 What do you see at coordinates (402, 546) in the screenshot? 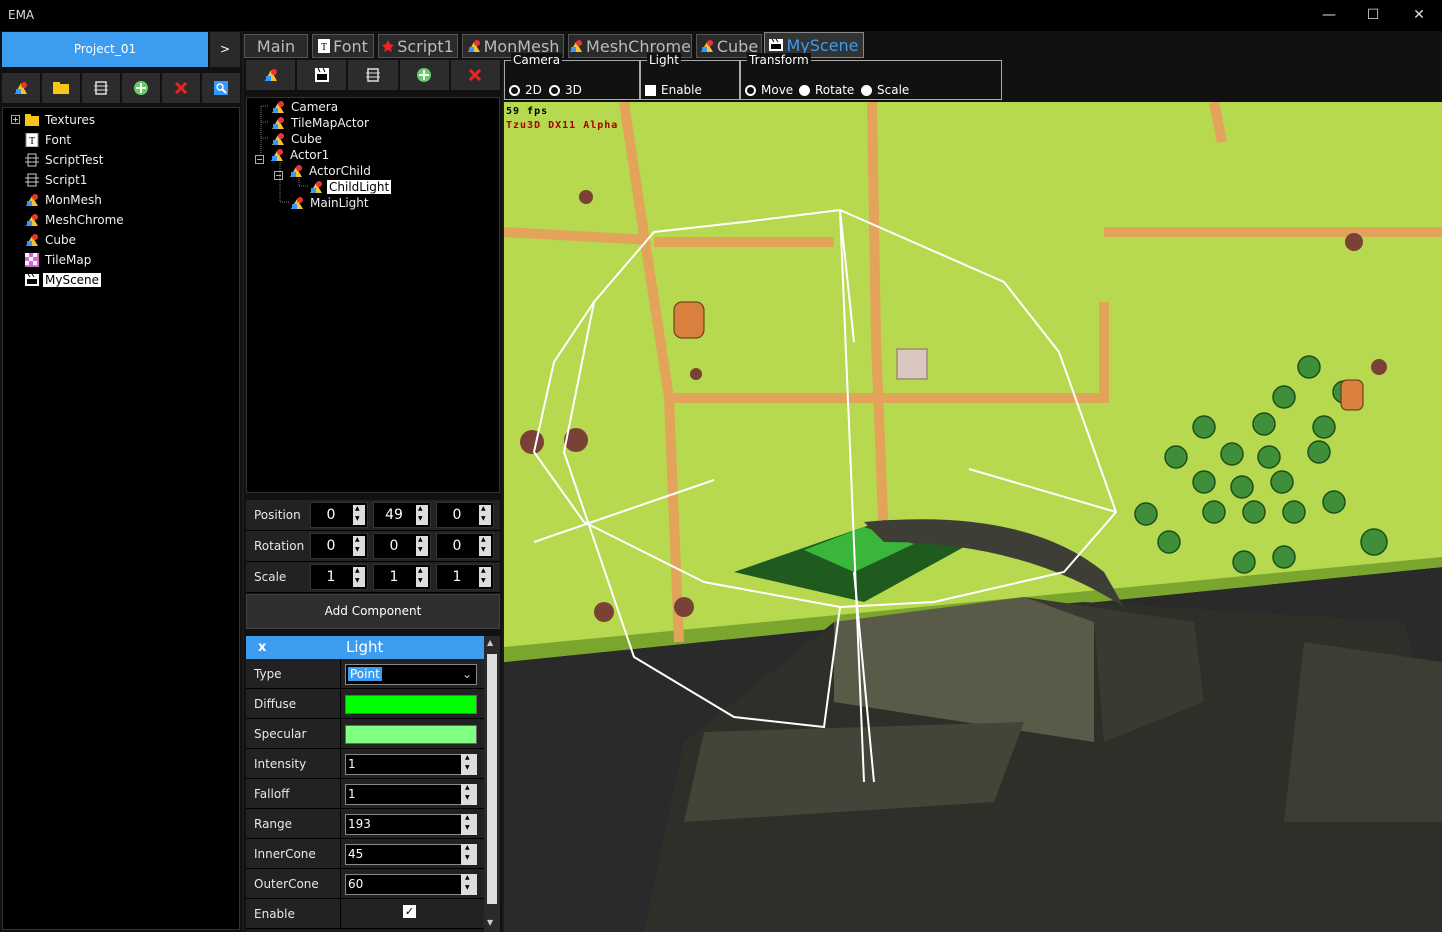
I see `rotation-y-input: 0` at bounding box center [402, 546].